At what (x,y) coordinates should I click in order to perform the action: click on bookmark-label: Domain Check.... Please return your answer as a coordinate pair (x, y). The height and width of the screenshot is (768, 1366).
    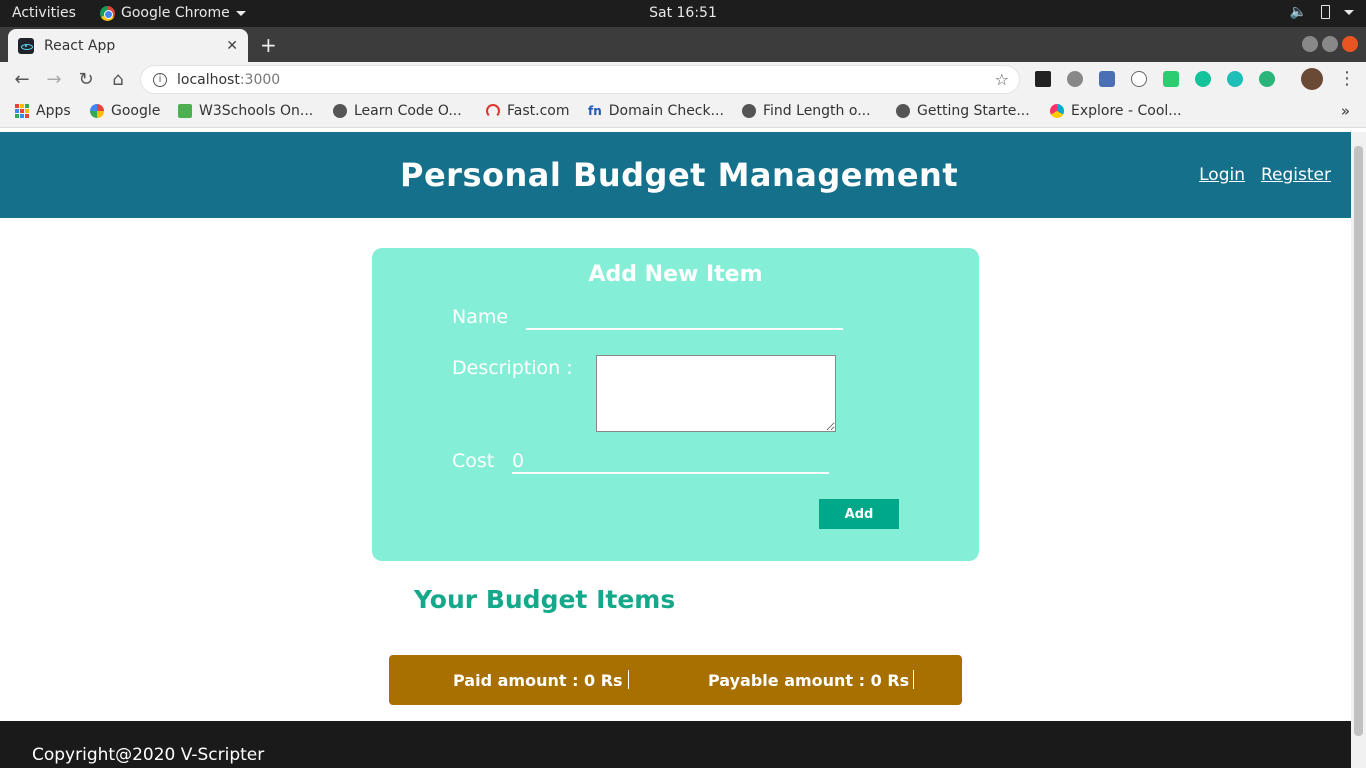
    Looking at the image, I should click on (666, 111).